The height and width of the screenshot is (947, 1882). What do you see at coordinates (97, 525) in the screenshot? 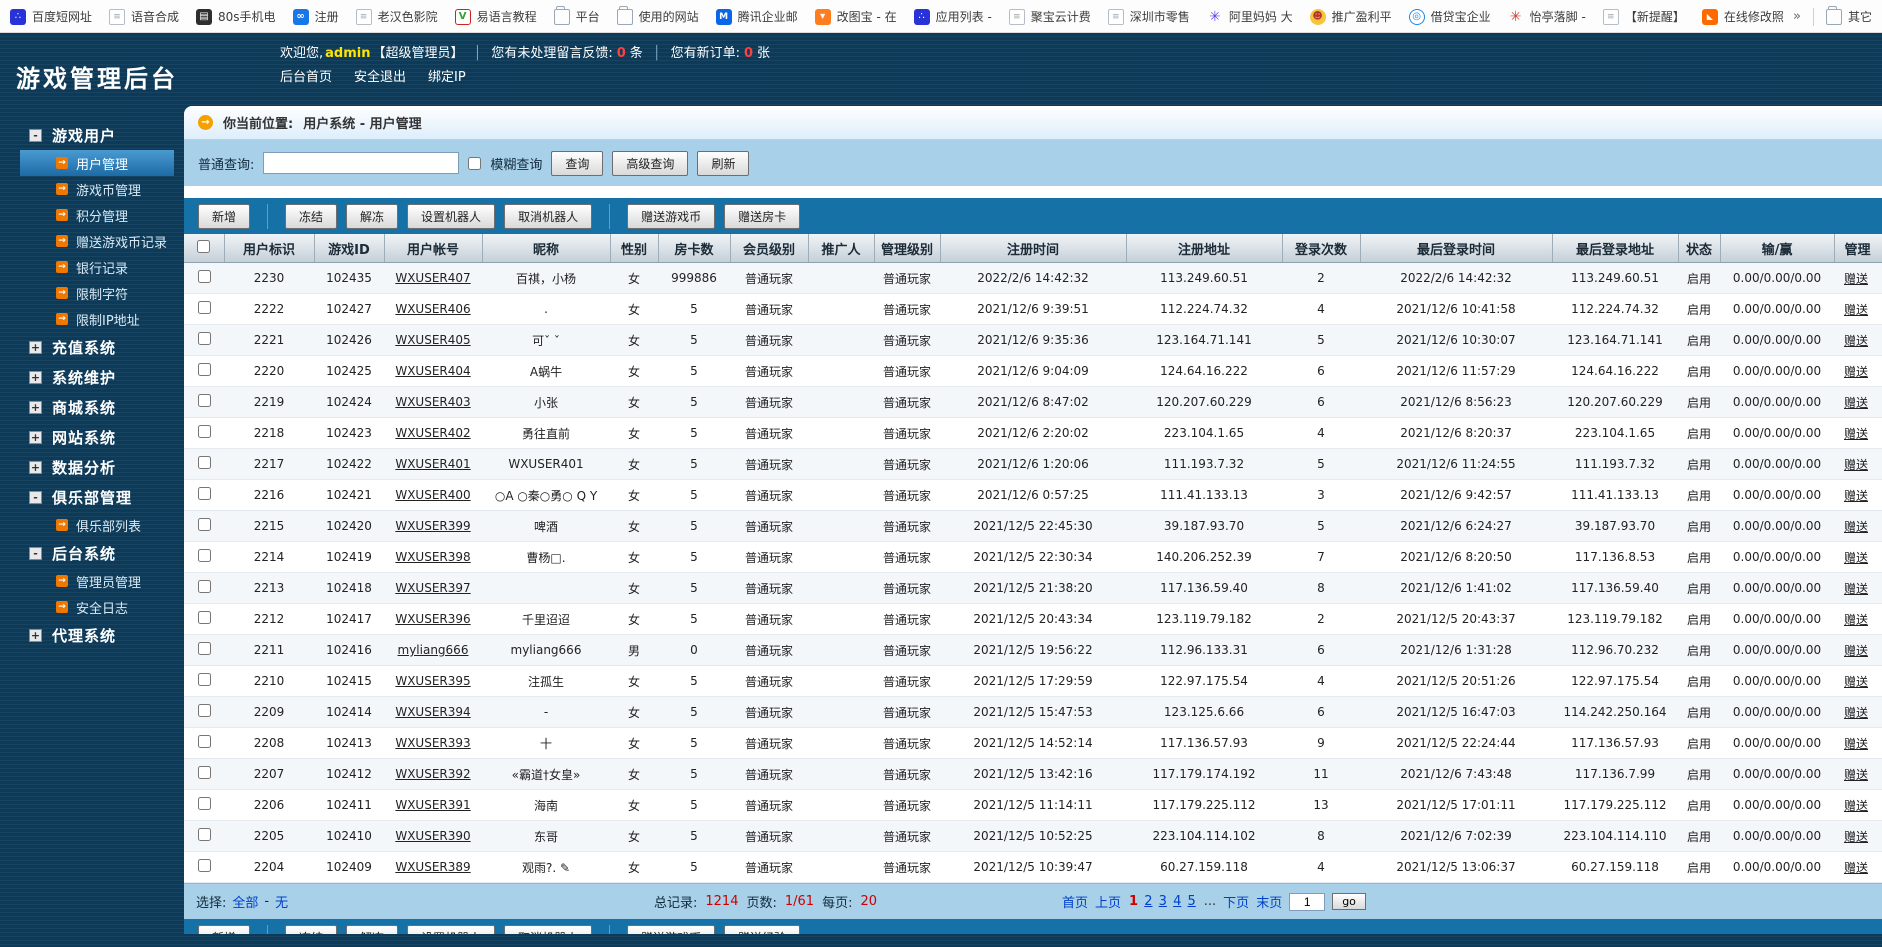
I see `sidebar-item: 俱乐部列表` at bounding box center [97, 525].